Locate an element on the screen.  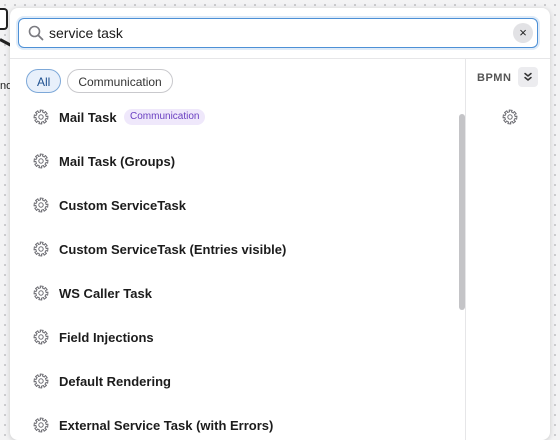
entry-label: Mail Task is located at coordinates (88, 117).